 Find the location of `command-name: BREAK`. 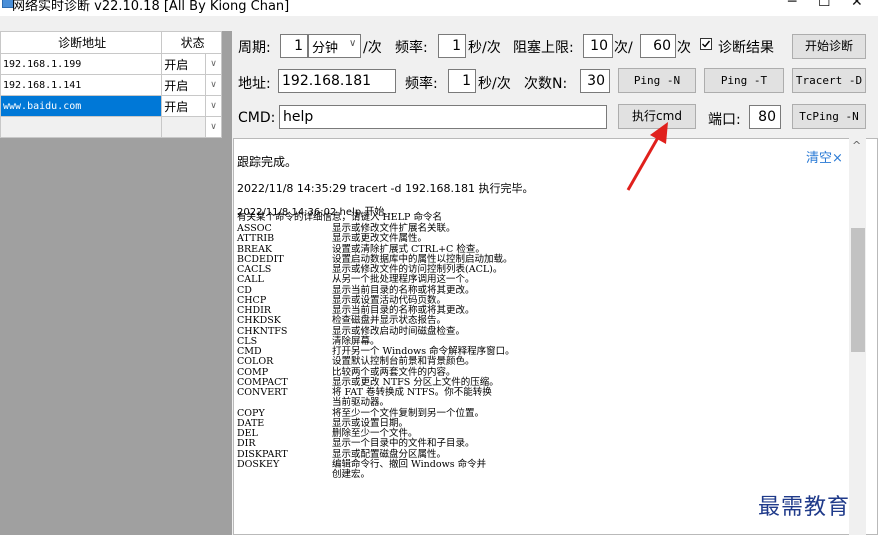

command-name: BREAK is located at coordinates (255, 249).